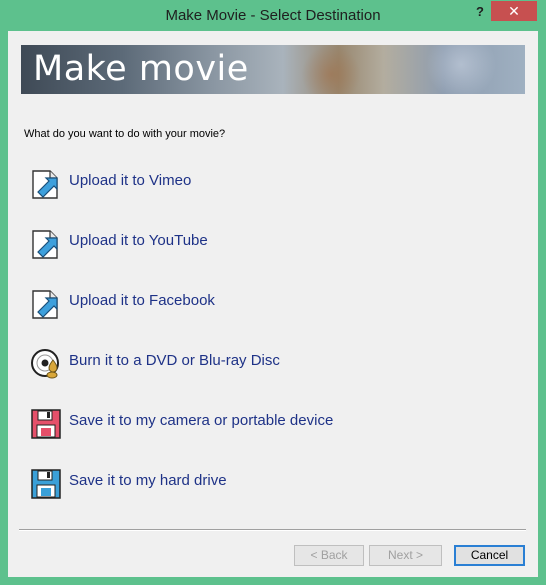  Describe the element at coordinates (125, 134) in the screenshot. I see `question-label: What do you want to do with your movie?` at that location.